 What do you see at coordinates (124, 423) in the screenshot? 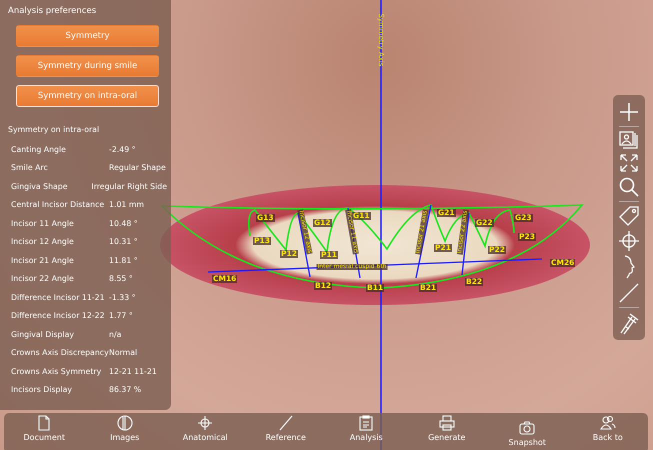
I see `half-circle-icon` at bounding box center [124, 423].